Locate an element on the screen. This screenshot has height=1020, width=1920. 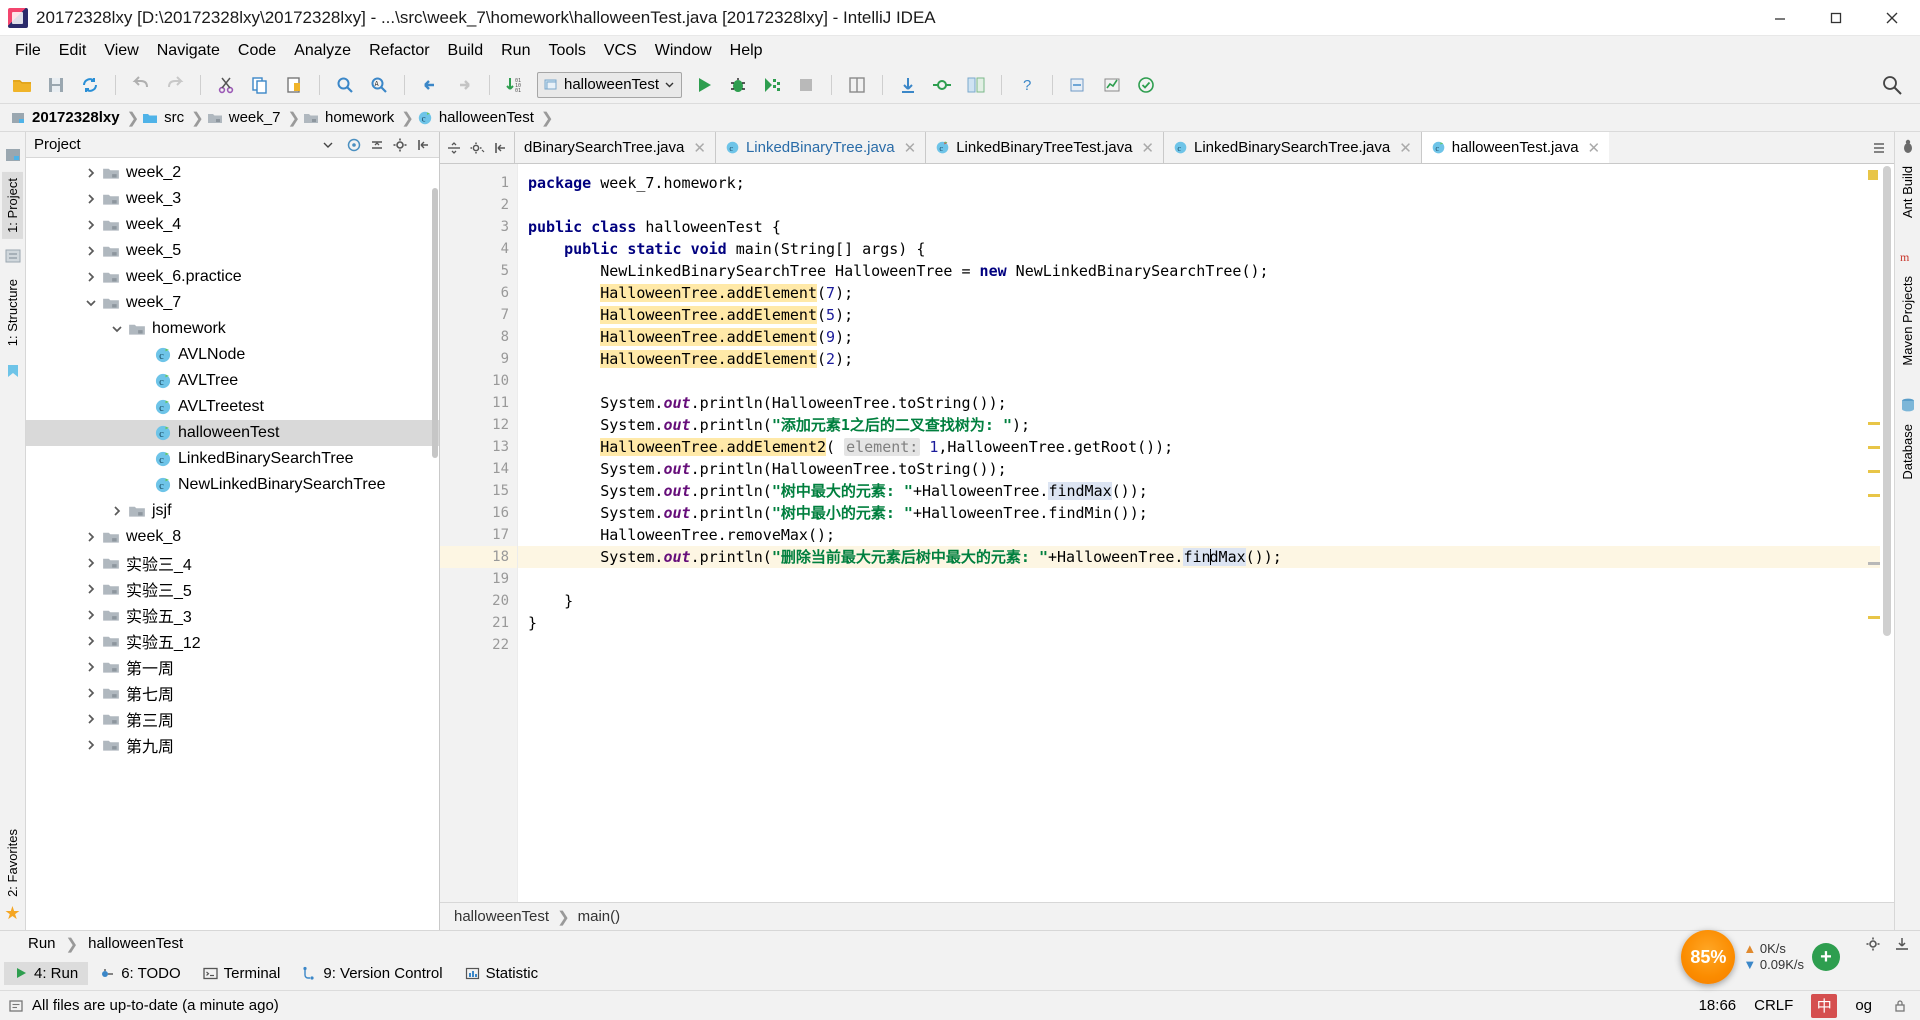
update-project-icon is located at coordinates (908, 85).